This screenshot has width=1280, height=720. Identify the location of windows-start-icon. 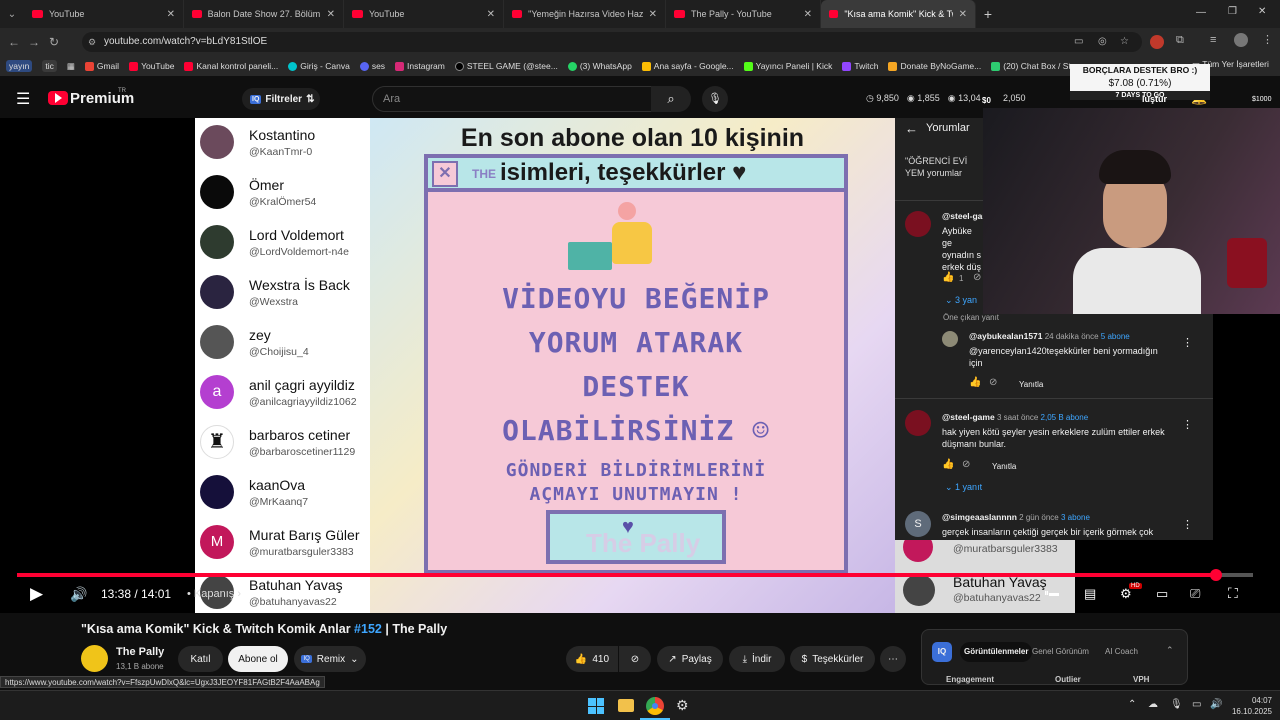
(596, 706).